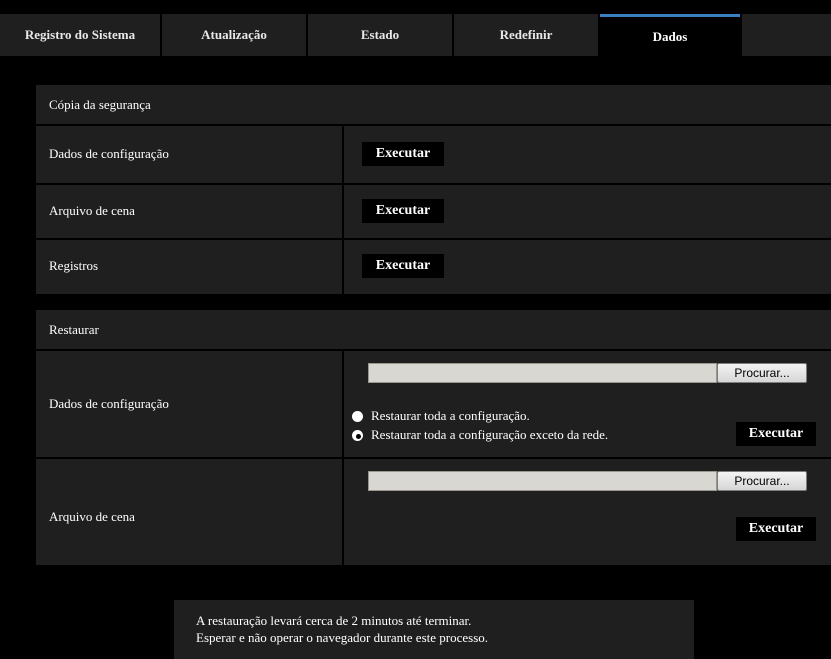  Describe the element at coordinates (403, 266) in the screenshot. I see `backup-logs-execute-button: Executar` at that location.